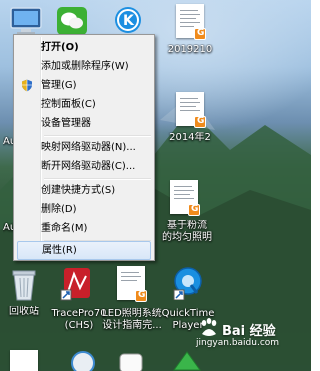 This screenshot has width=320, height=371. Describe the element at coordinates (209, 327) in the screenshot. I see `baidu-paw-icon` at that location.